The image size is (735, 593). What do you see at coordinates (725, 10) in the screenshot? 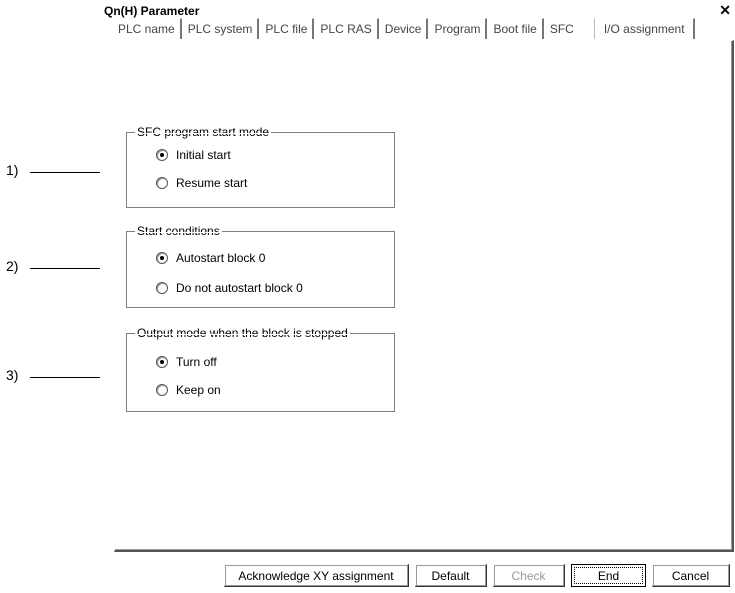
I see `close-icon: ✕` at bounding box center [725, 10].